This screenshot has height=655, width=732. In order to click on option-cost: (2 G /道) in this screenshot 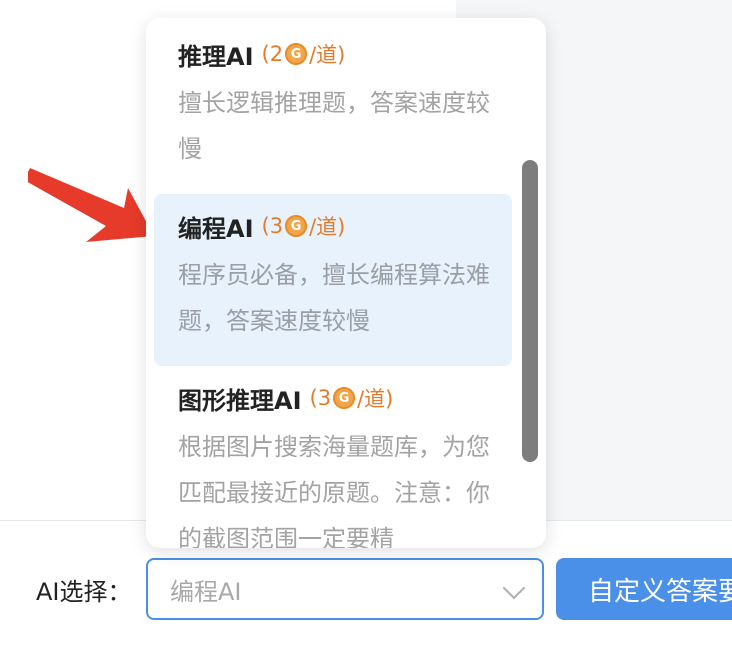, I will do `click(304, 54)`.